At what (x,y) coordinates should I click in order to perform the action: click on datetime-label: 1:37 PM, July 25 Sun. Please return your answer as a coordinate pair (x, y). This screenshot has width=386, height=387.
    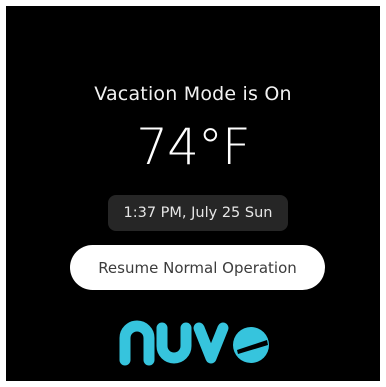
    Looking at the image, I should click on (198, 213).